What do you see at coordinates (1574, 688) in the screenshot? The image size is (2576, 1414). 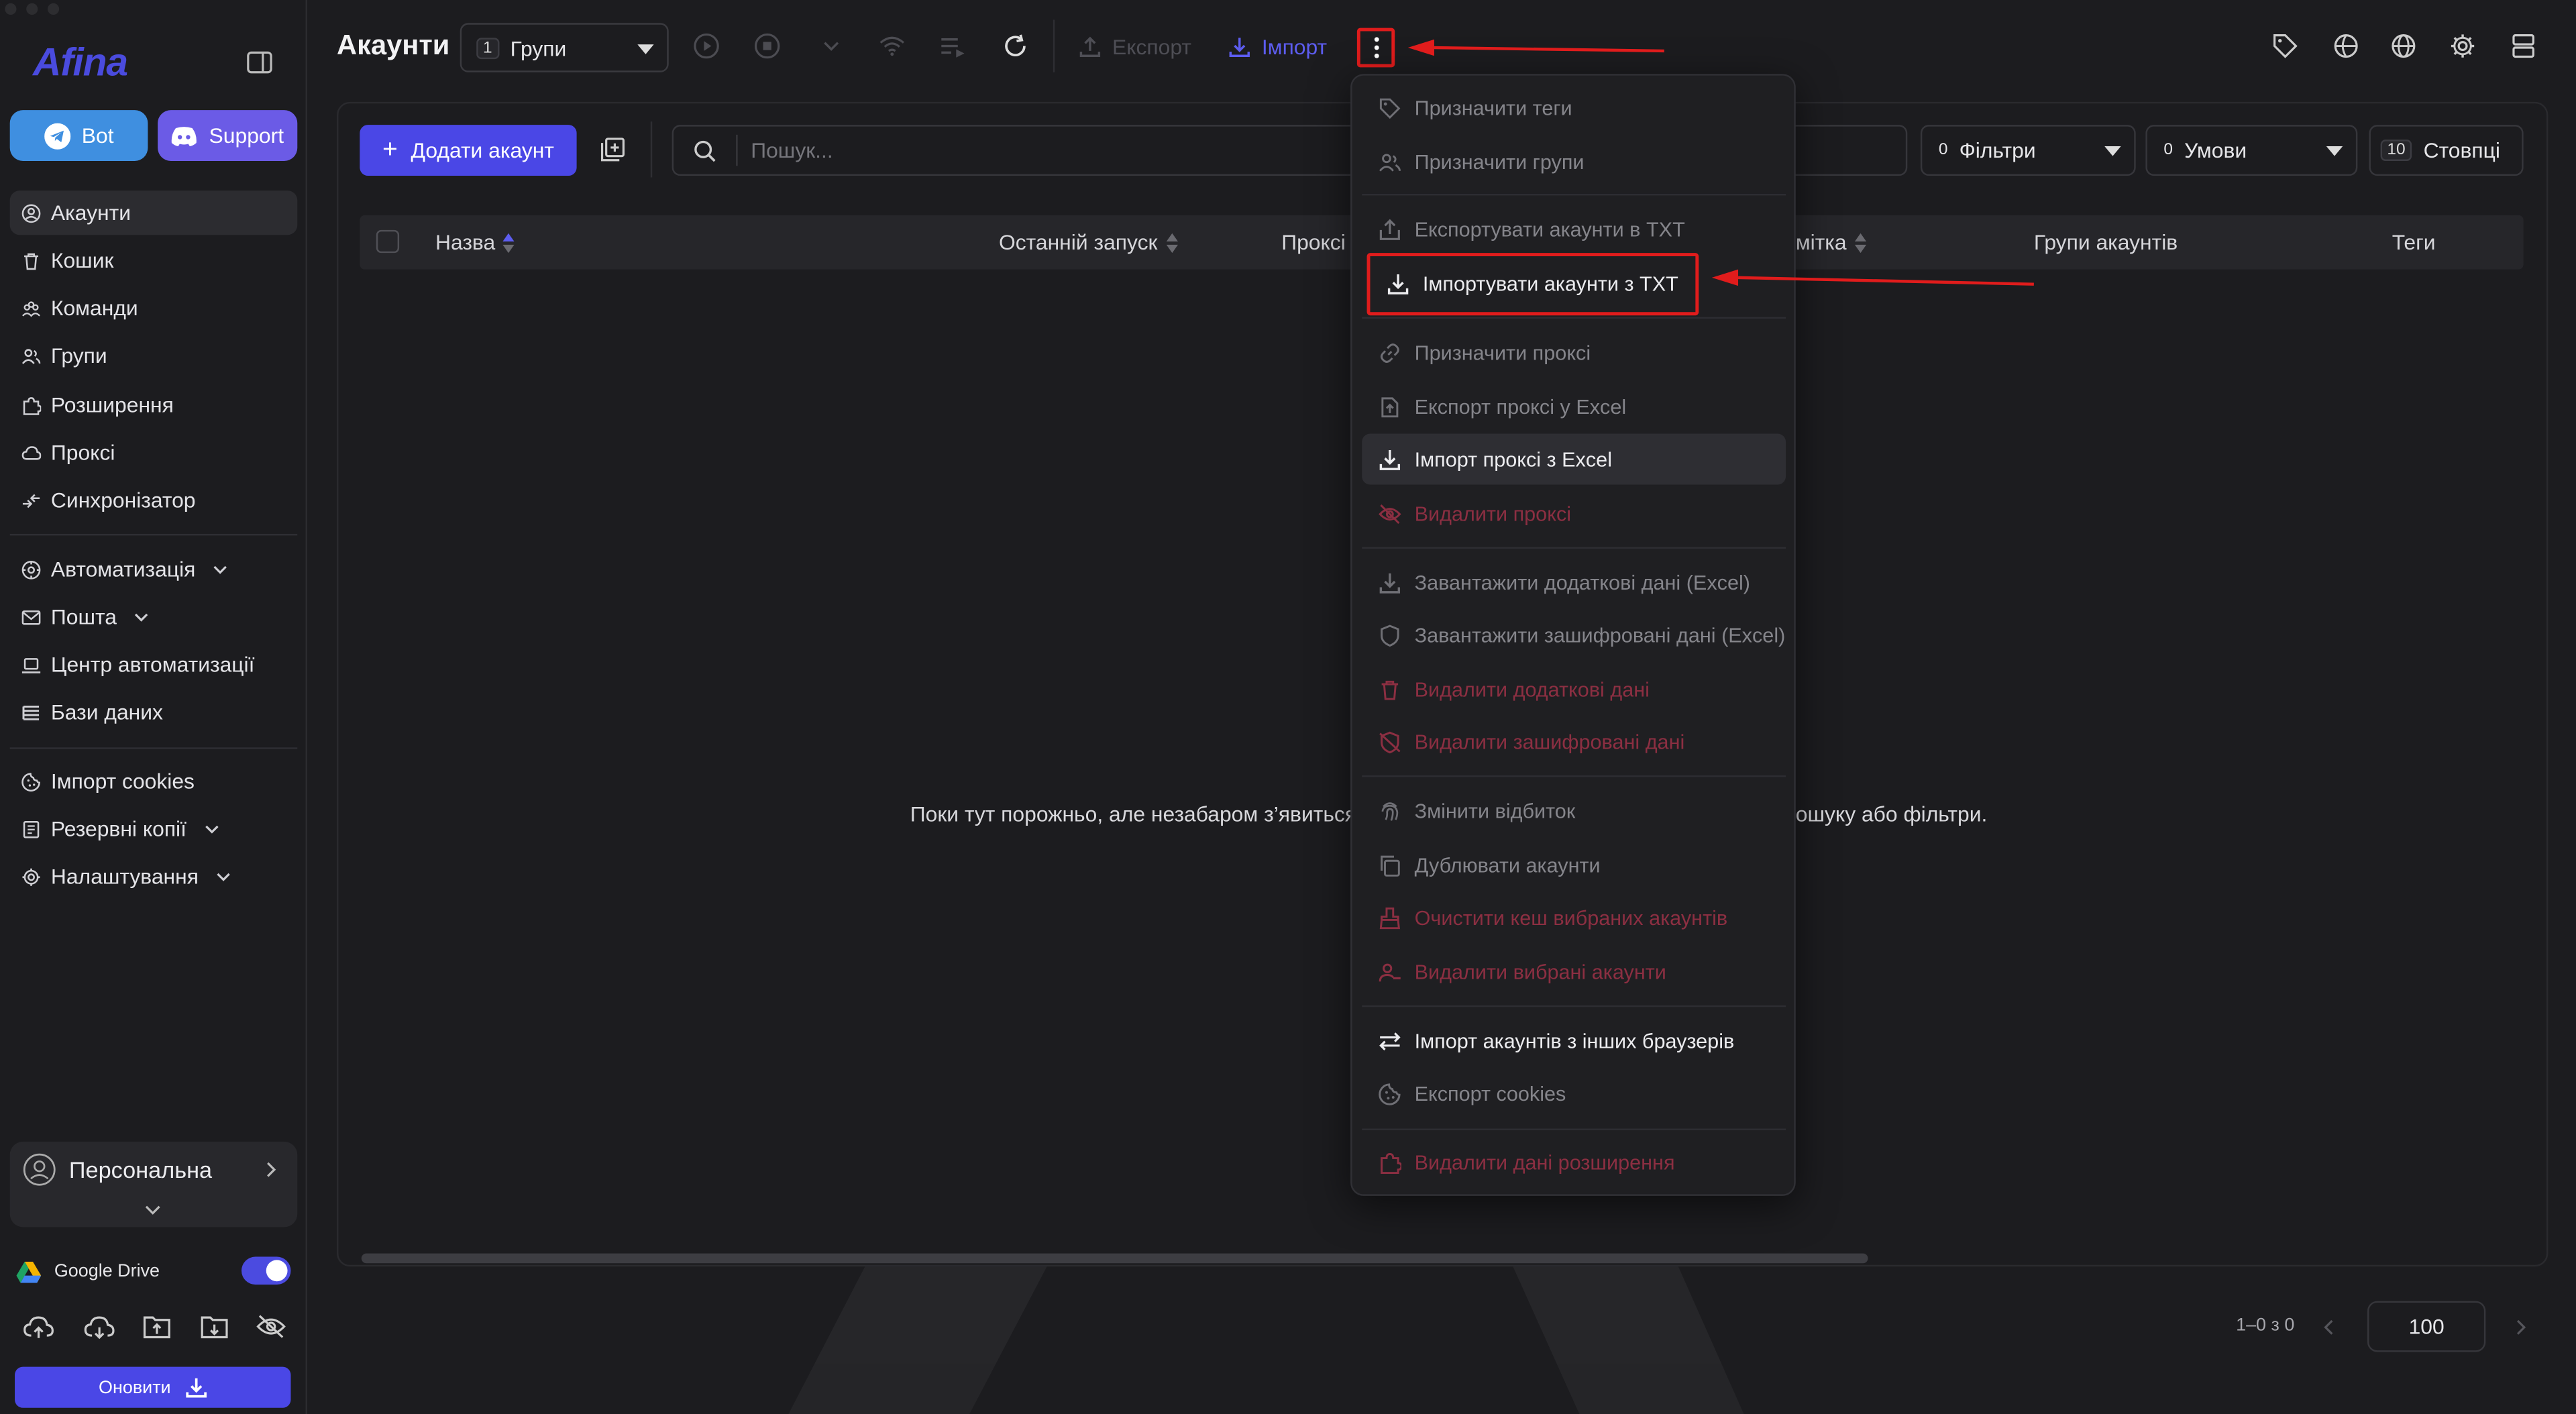 I see `menu-item-10: Видалити додаткові дані` at bounding box center [1574, 688].